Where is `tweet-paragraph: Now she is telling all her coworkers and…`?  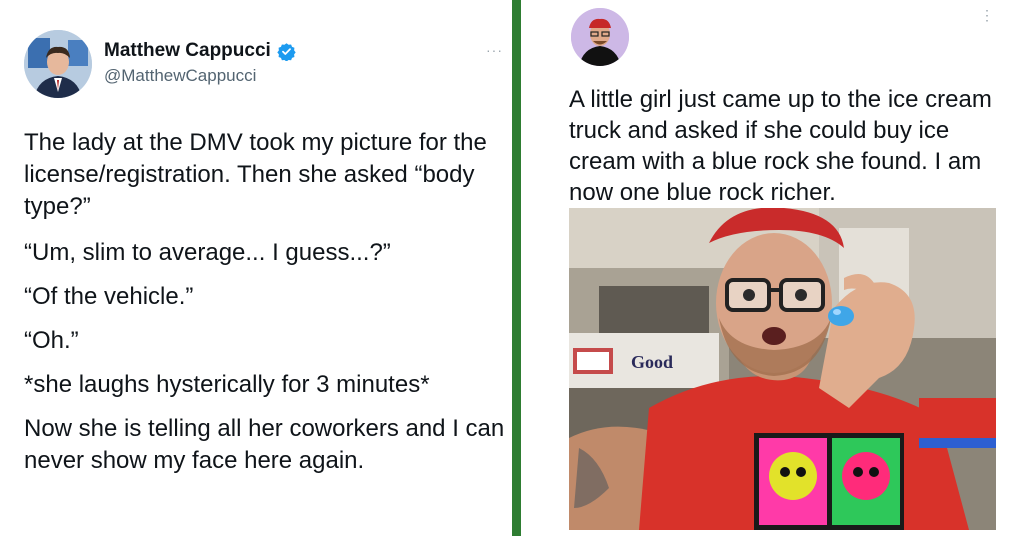
tweet-paragraph: Now she is telling all her coworkers and… is located at coordinates (264, 444).